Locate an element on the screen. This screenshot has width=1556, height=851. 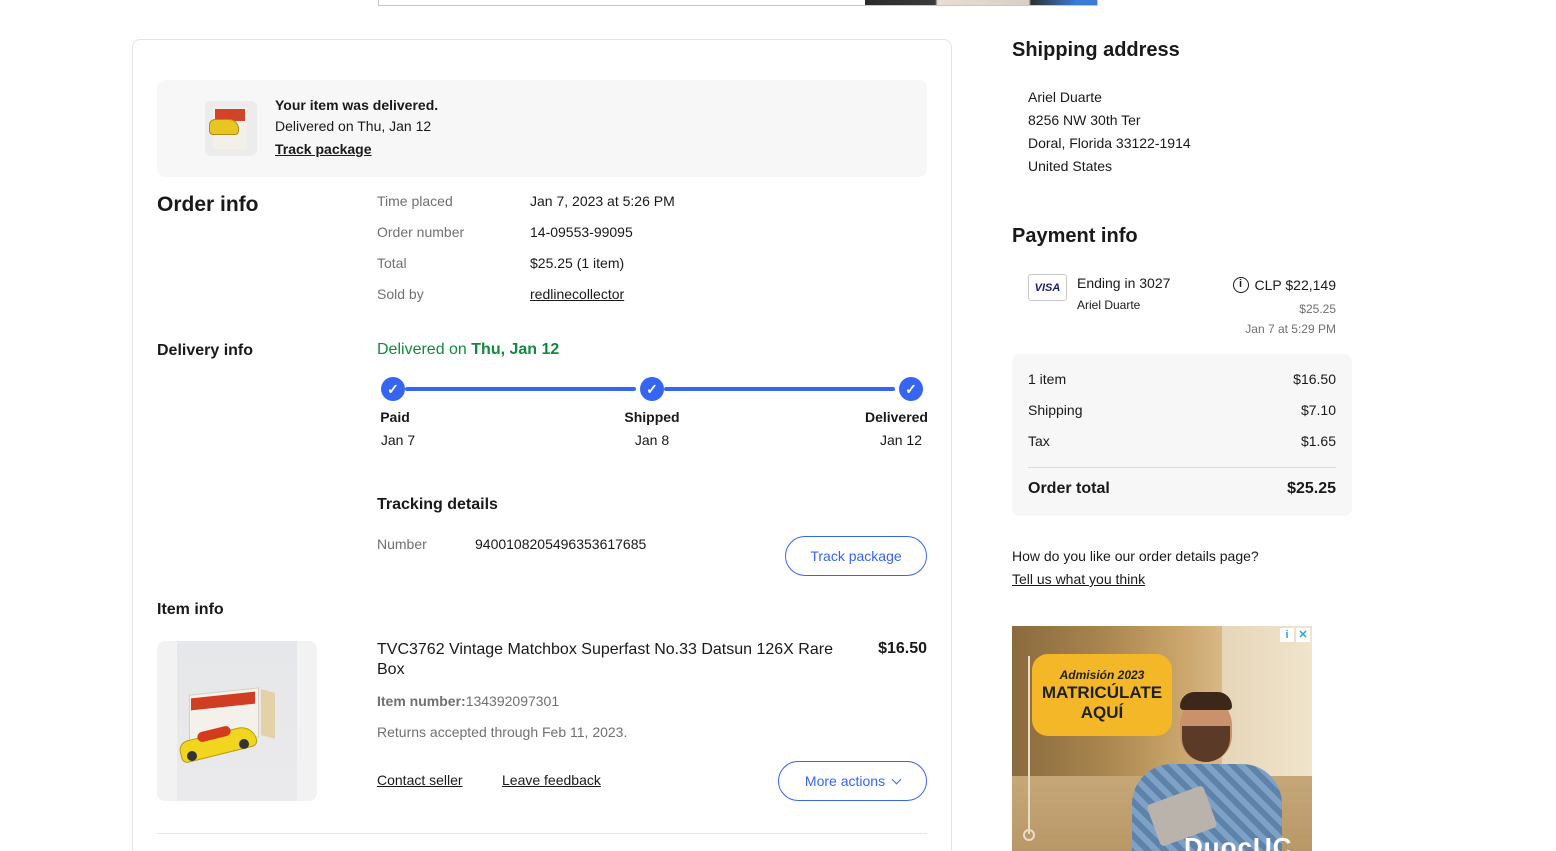
step-delivered-label: Delivered is located at coordinates (896, 417).